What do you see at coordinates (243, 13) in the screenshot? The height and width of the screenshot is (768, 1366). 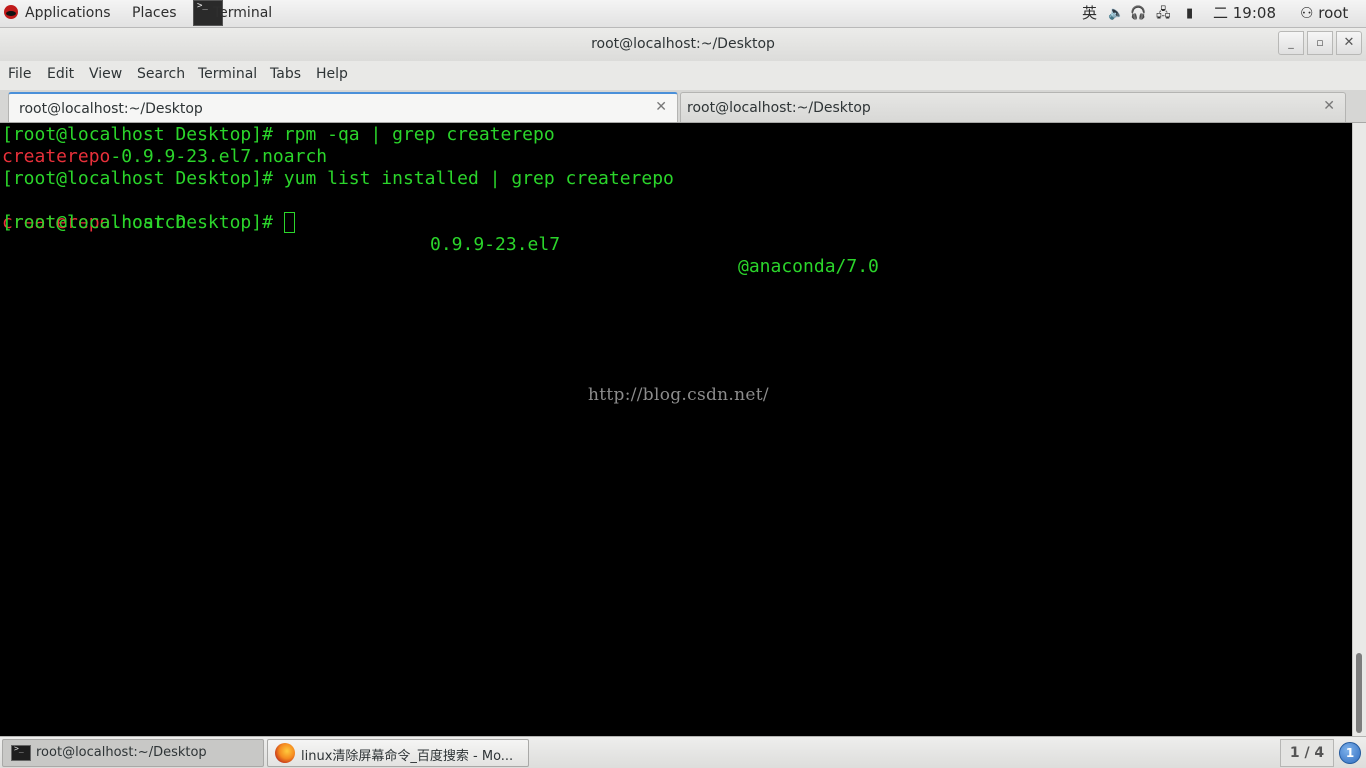 I see `terminal-launcher-label: Terminal` at bounding box center [243, 13].